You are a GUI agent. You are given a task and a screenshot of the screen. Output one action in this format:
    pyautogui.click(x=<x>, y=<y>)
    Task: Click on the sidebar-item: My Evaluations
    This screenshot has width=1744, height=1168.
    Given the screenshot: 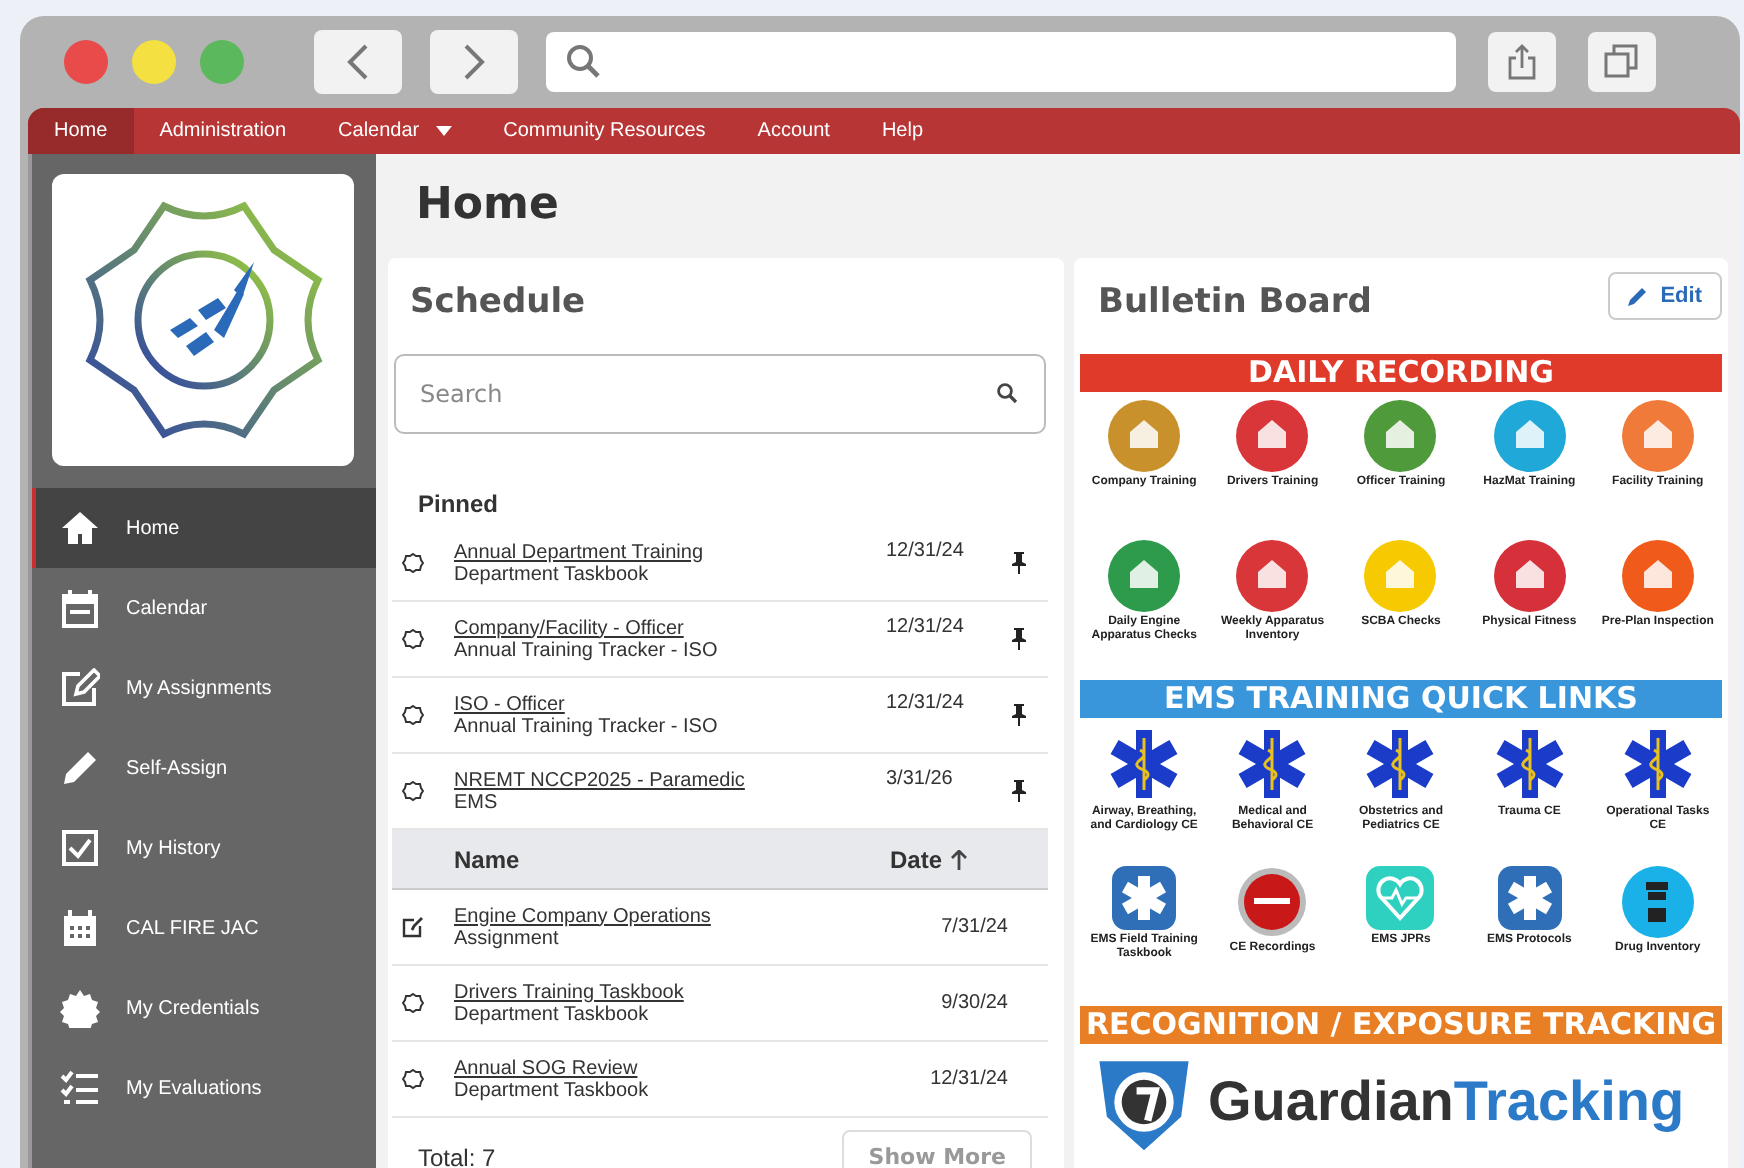 What is the action you would take?
    pyautogui.click(x=204, y=1088)
    